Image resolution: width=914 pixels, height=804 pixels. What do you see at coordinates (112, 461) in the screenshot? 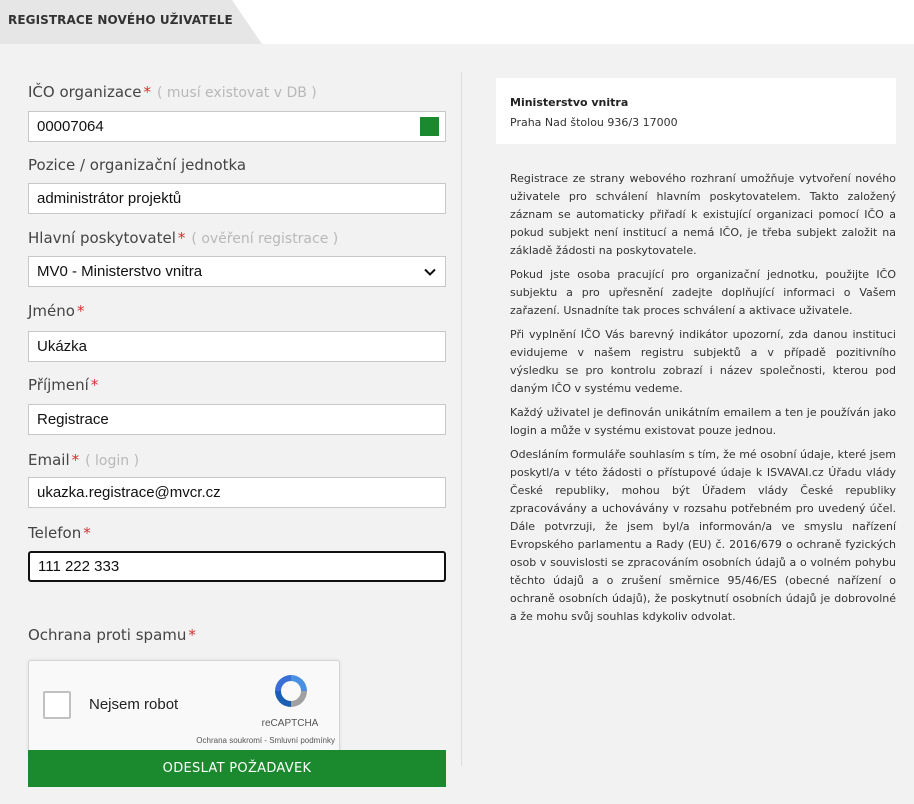
I see `email-hint: ( login )` at bounding box center [112, 461].